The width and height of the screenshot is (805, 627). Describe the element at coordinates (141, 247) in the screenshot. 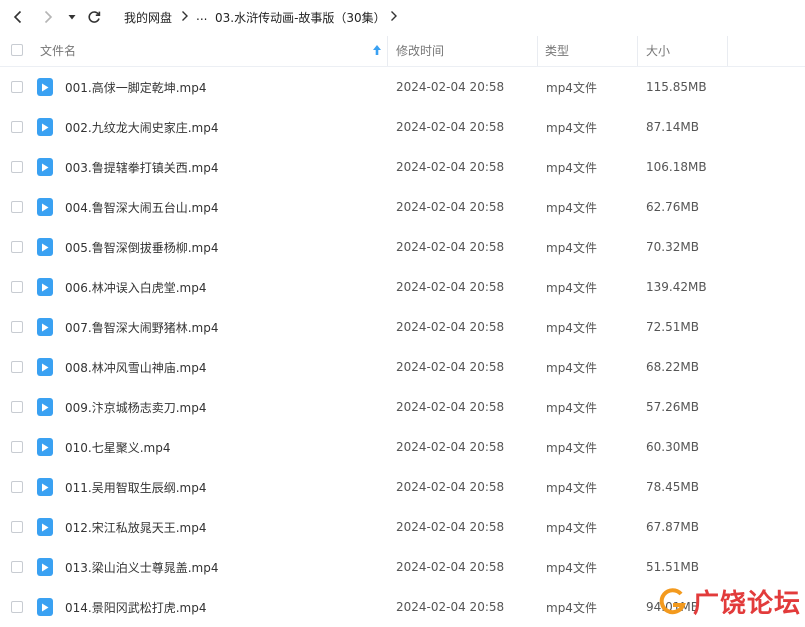

I see `file-name: 005.鲁智深倒拔垂杨柳.mp4` at that location.